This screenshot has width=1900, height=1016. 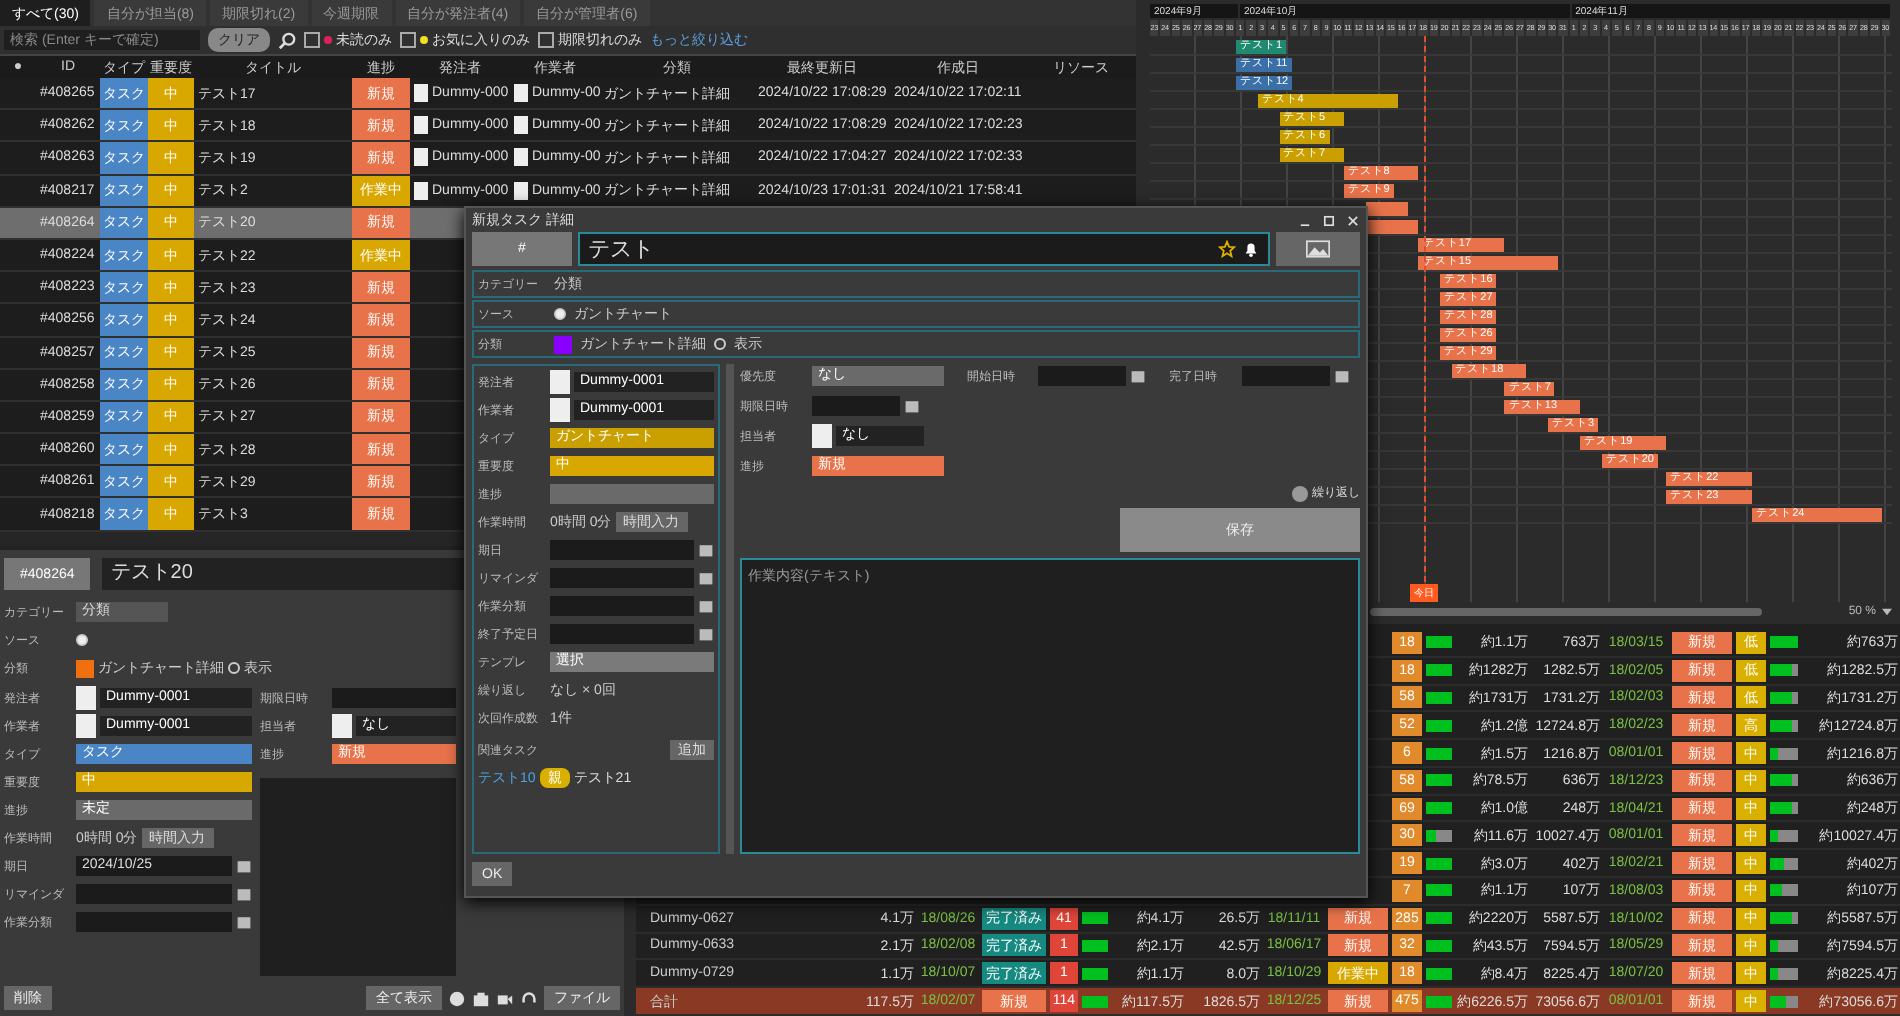 What do you see at coordinates (1887, 611) in the screenshot?
I see `caret-icon` at bounding box center [1887, 611].